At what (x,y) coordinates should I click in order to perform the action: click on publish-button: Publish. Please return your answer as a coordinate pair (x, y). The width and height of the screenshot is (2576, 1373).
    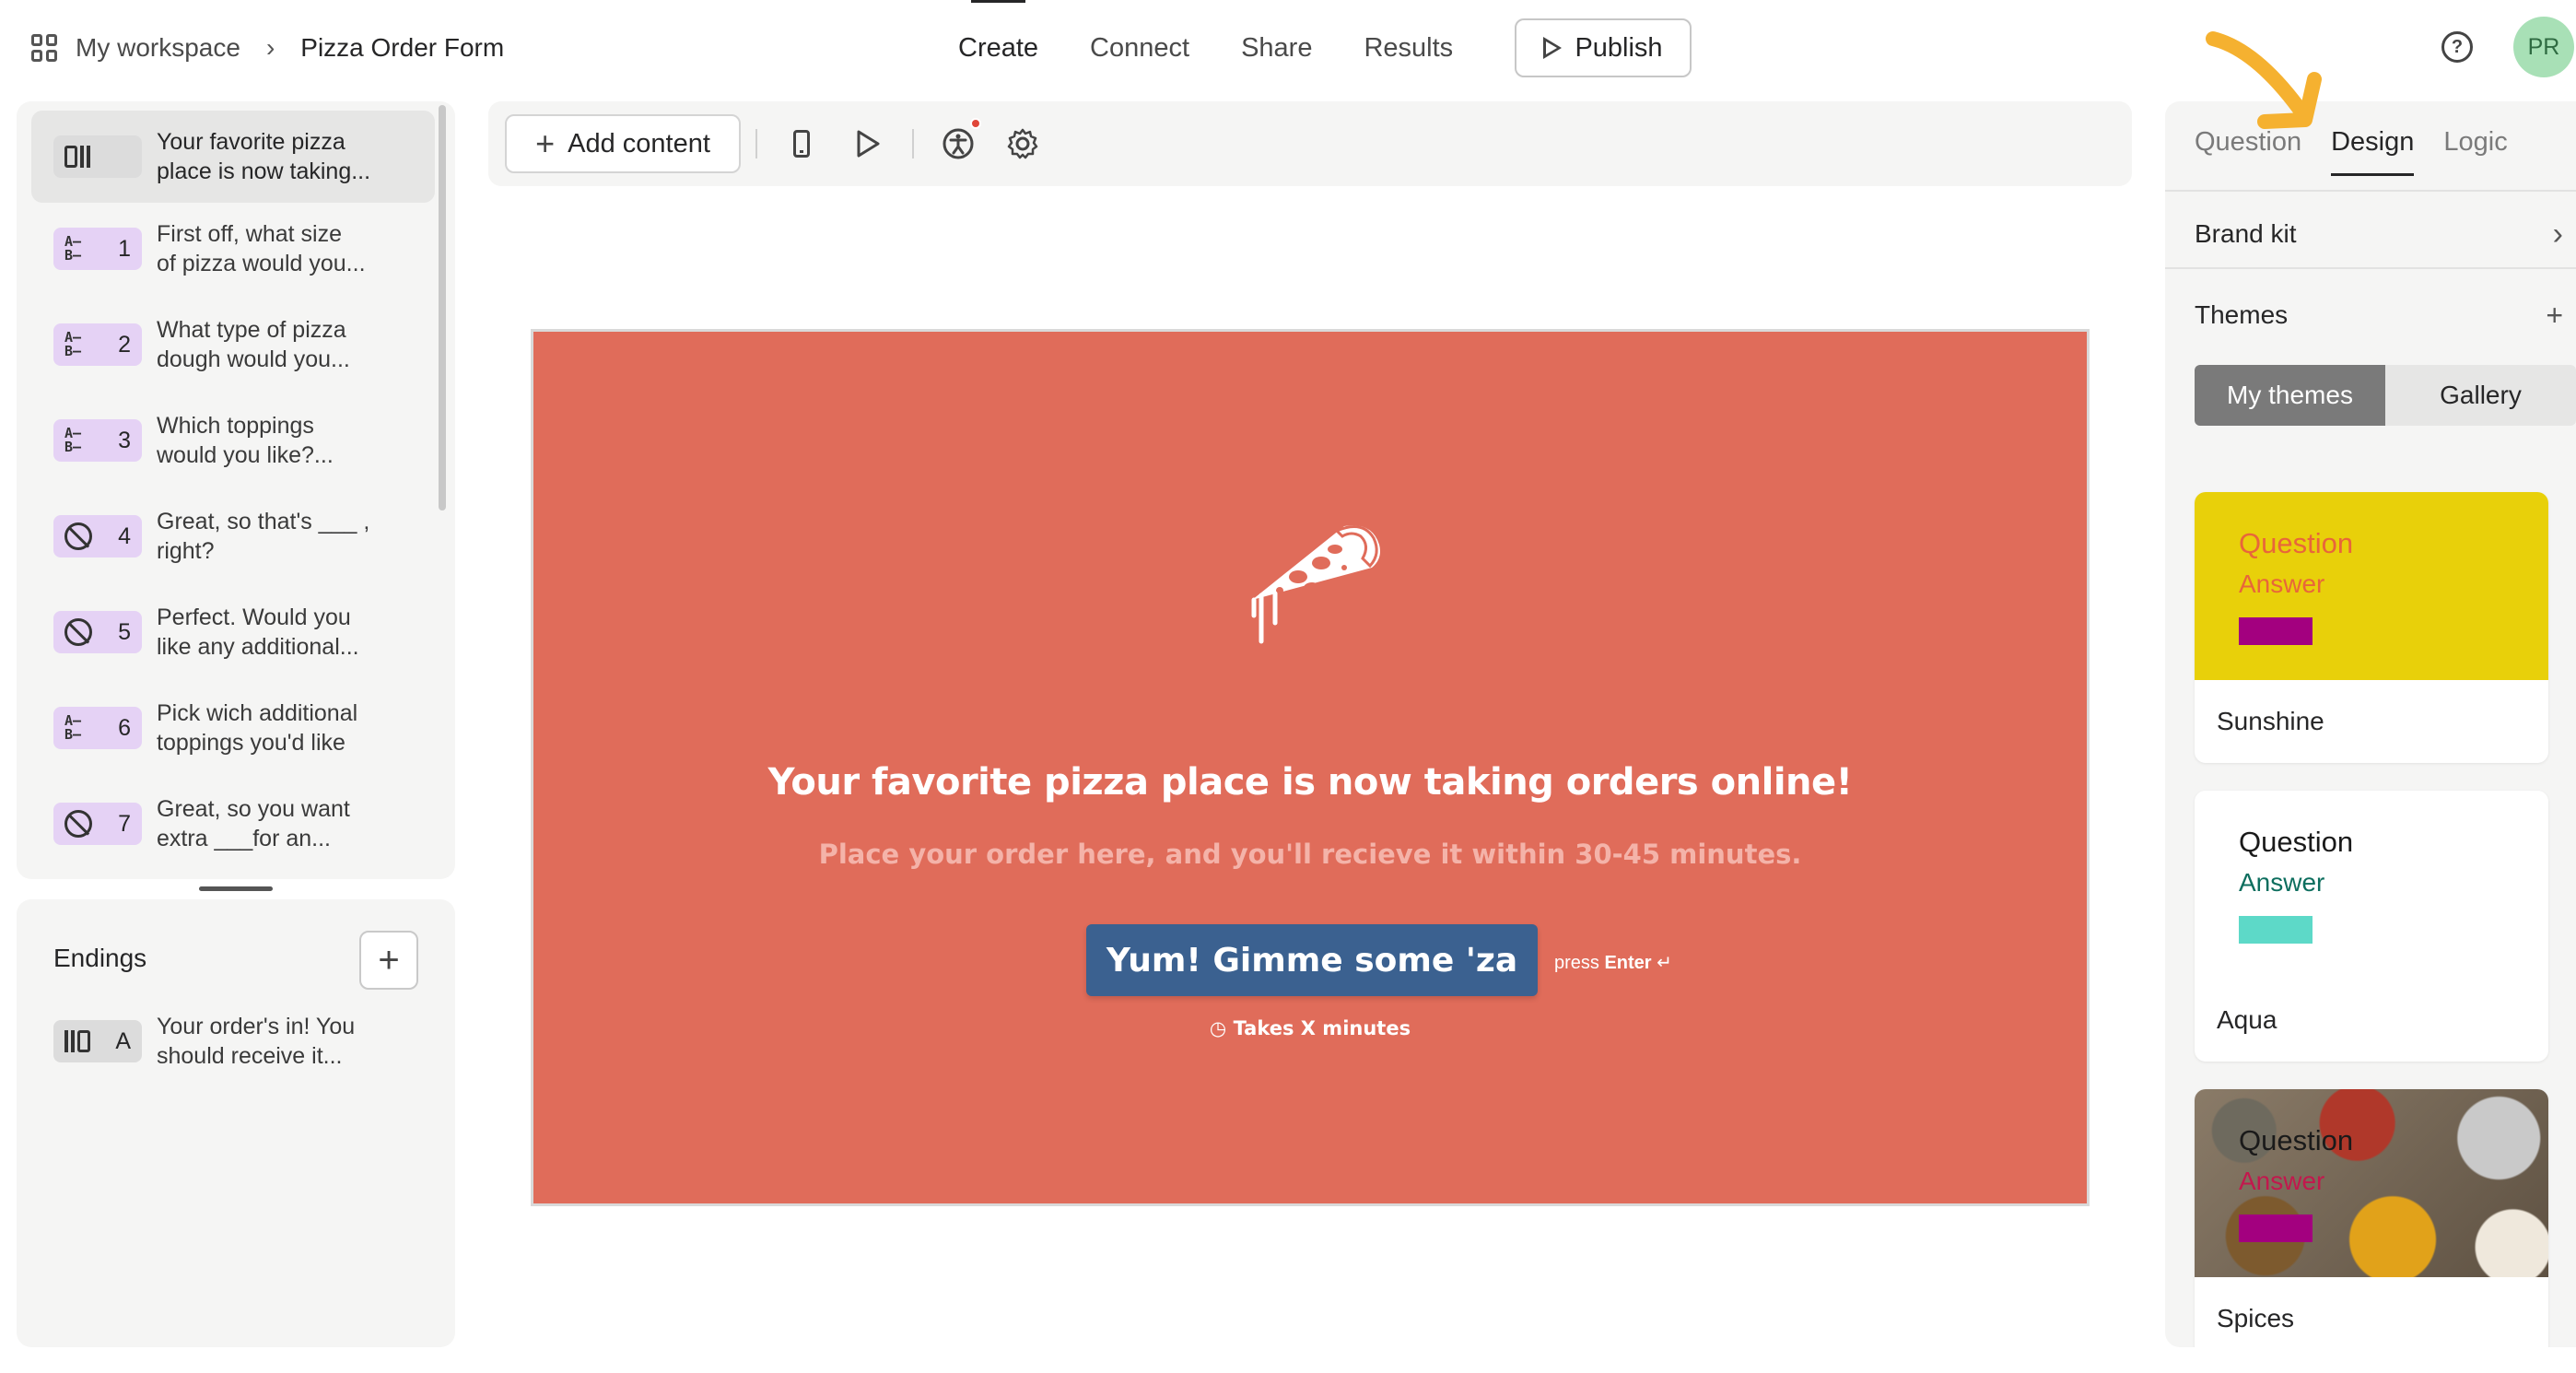
    Looking at the image, I should click on (1604, 47).